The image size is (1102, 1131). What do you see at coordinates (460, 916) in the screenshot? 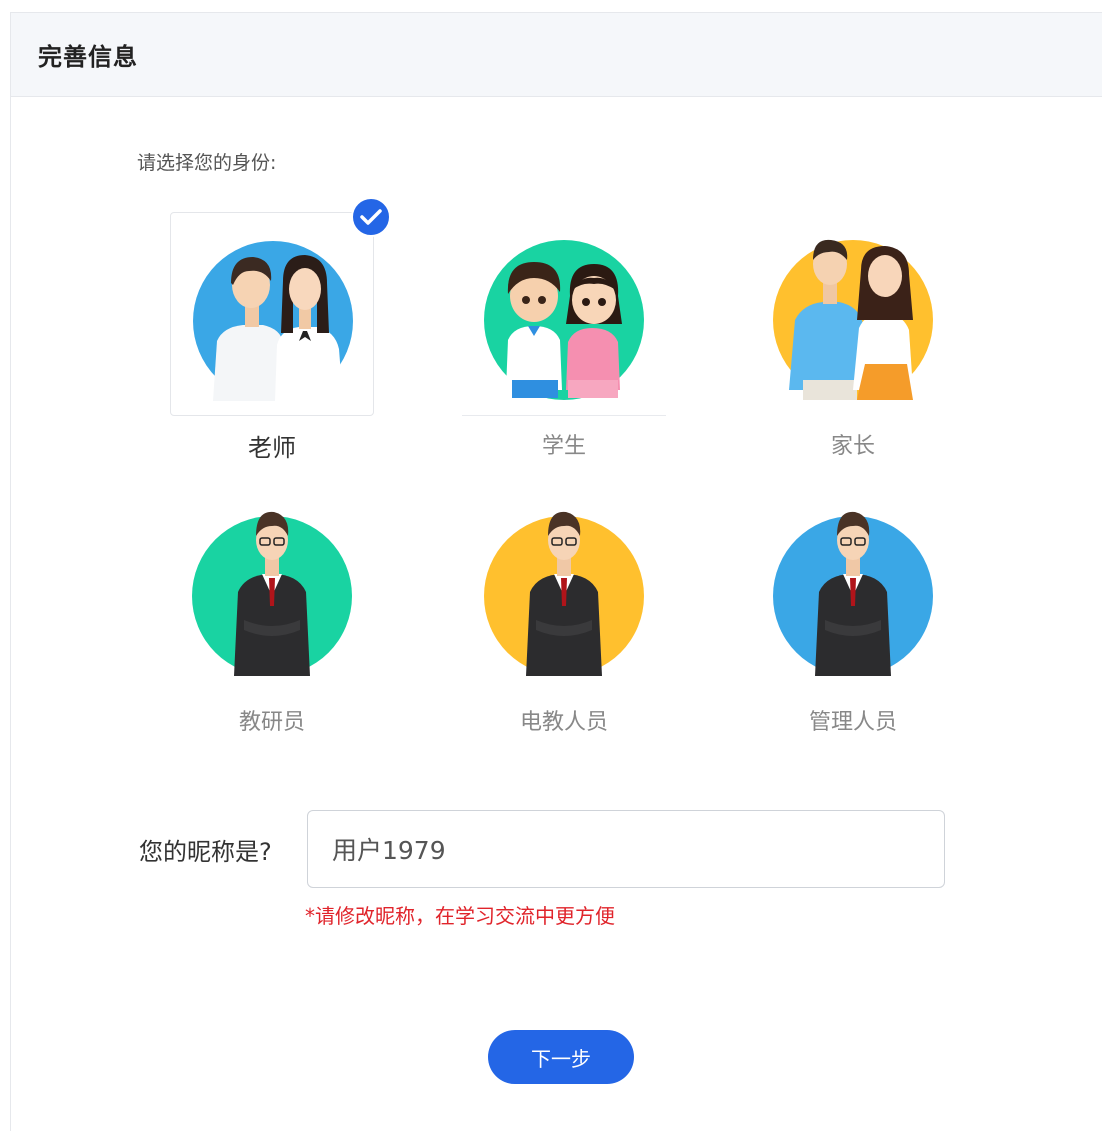
I see `nickname-hint: *请修改昵称，在学习交流中更方便` at bounding box center [460, 916].